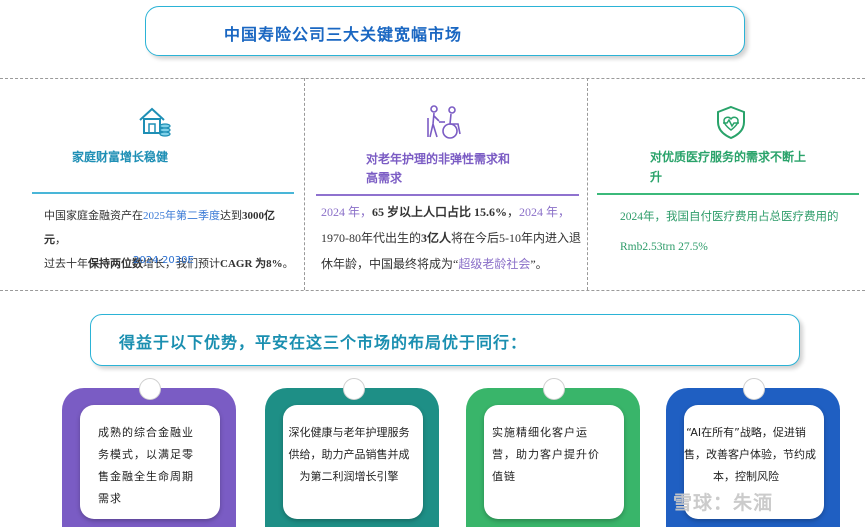  I want to click on health-shield-icon, so click(731, 122).